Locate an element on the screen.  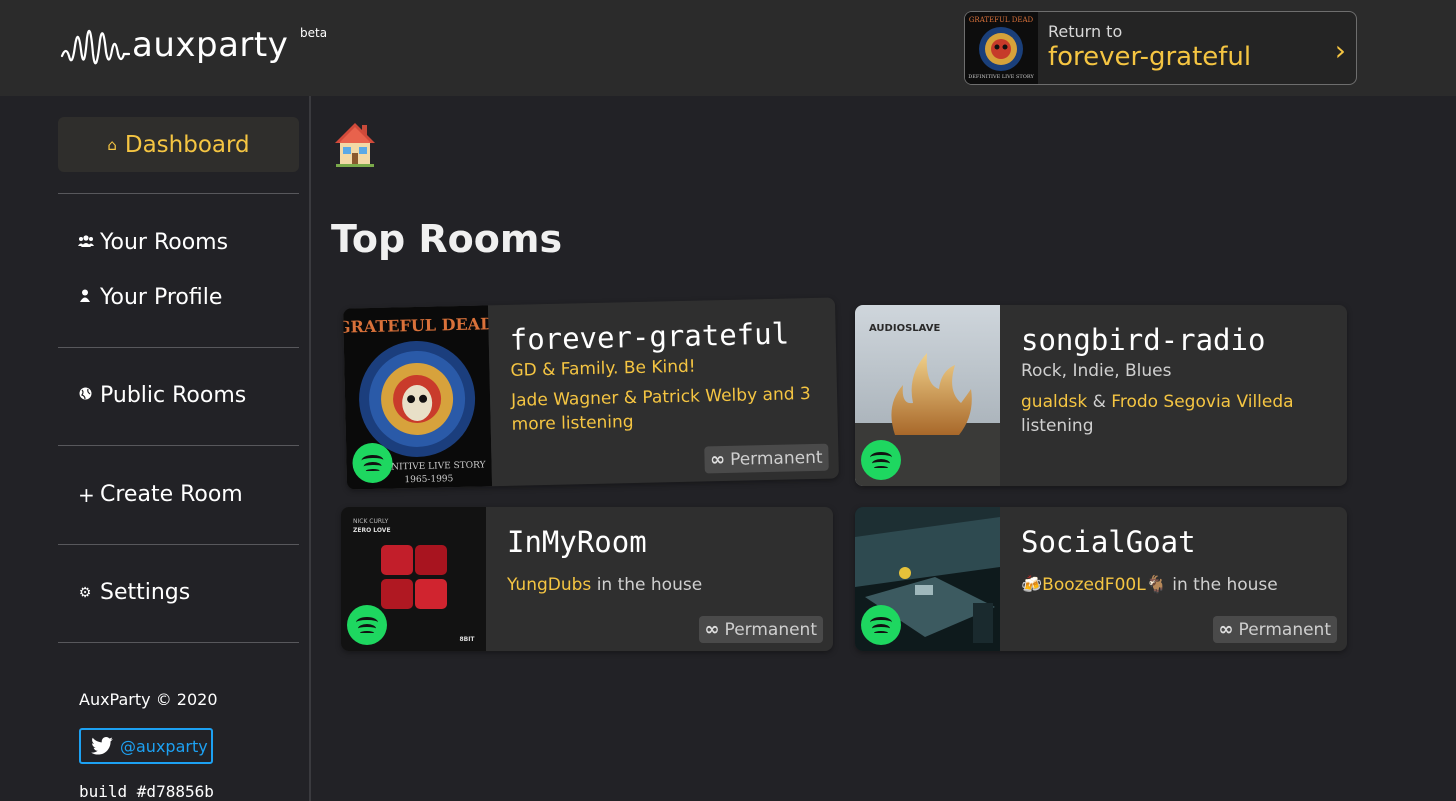
listener-name: 🍻BoozedF00L🐐 is located at coordinates (1094, 585).